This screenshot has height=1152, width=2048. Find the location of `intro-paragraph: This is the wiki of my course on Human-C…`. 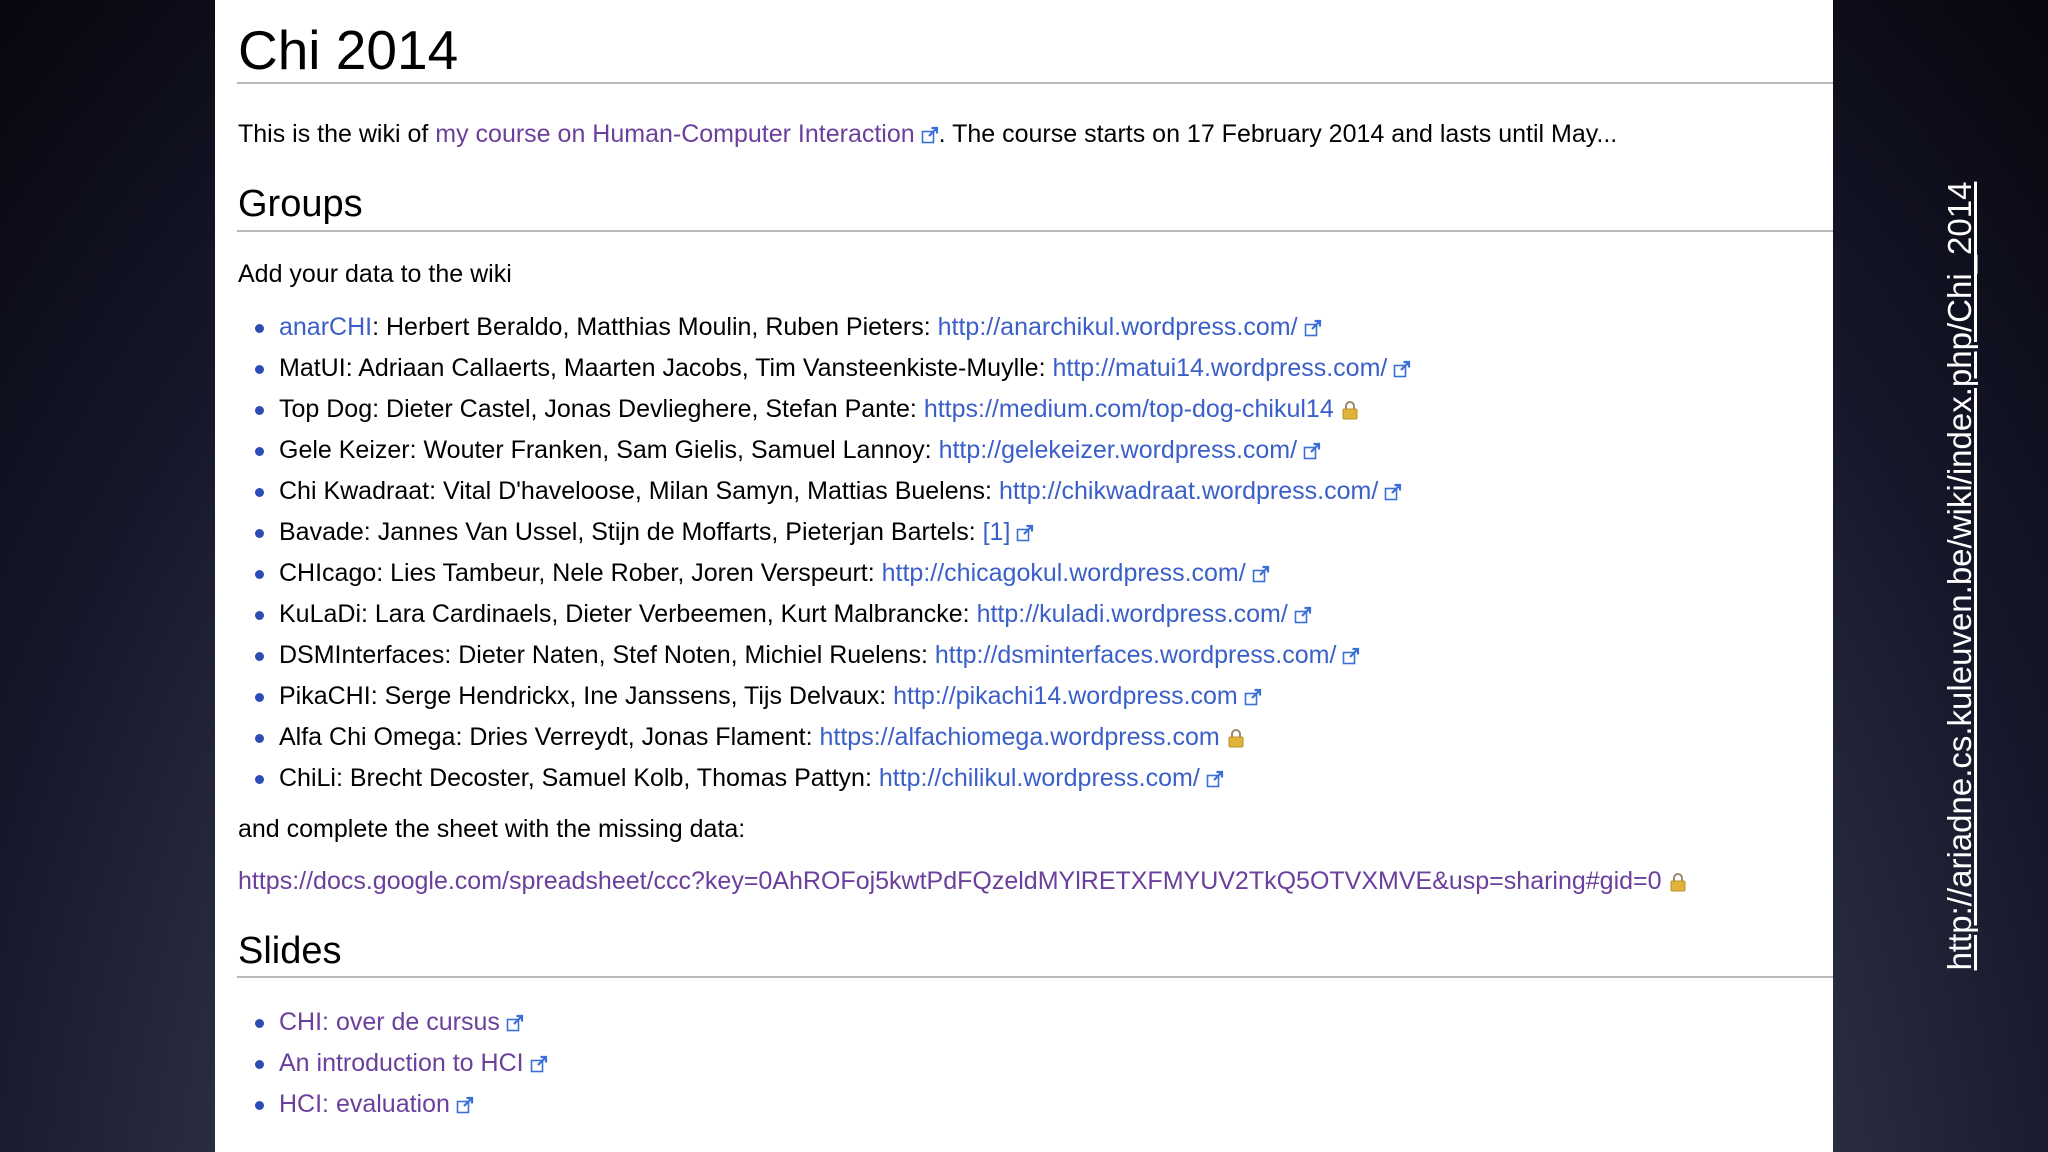

intro-paragraph: This is the wiki of my course on Human-C… is located at coordinates (927, 134).